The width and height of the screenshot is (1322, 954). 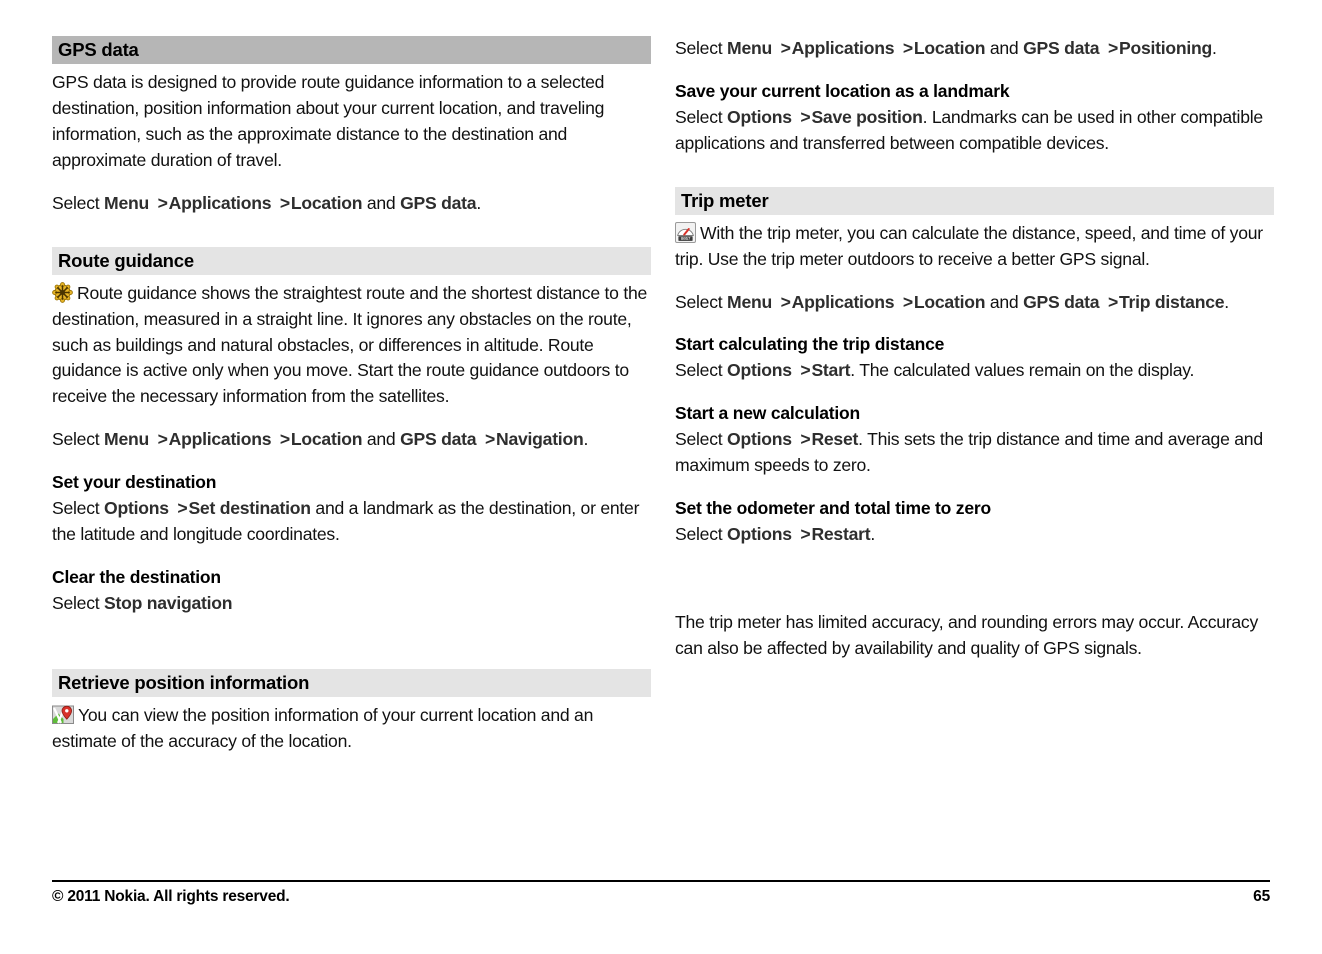 I want to click on path-trip-distance-label: Trip distance, so click(x=1172, y=301).